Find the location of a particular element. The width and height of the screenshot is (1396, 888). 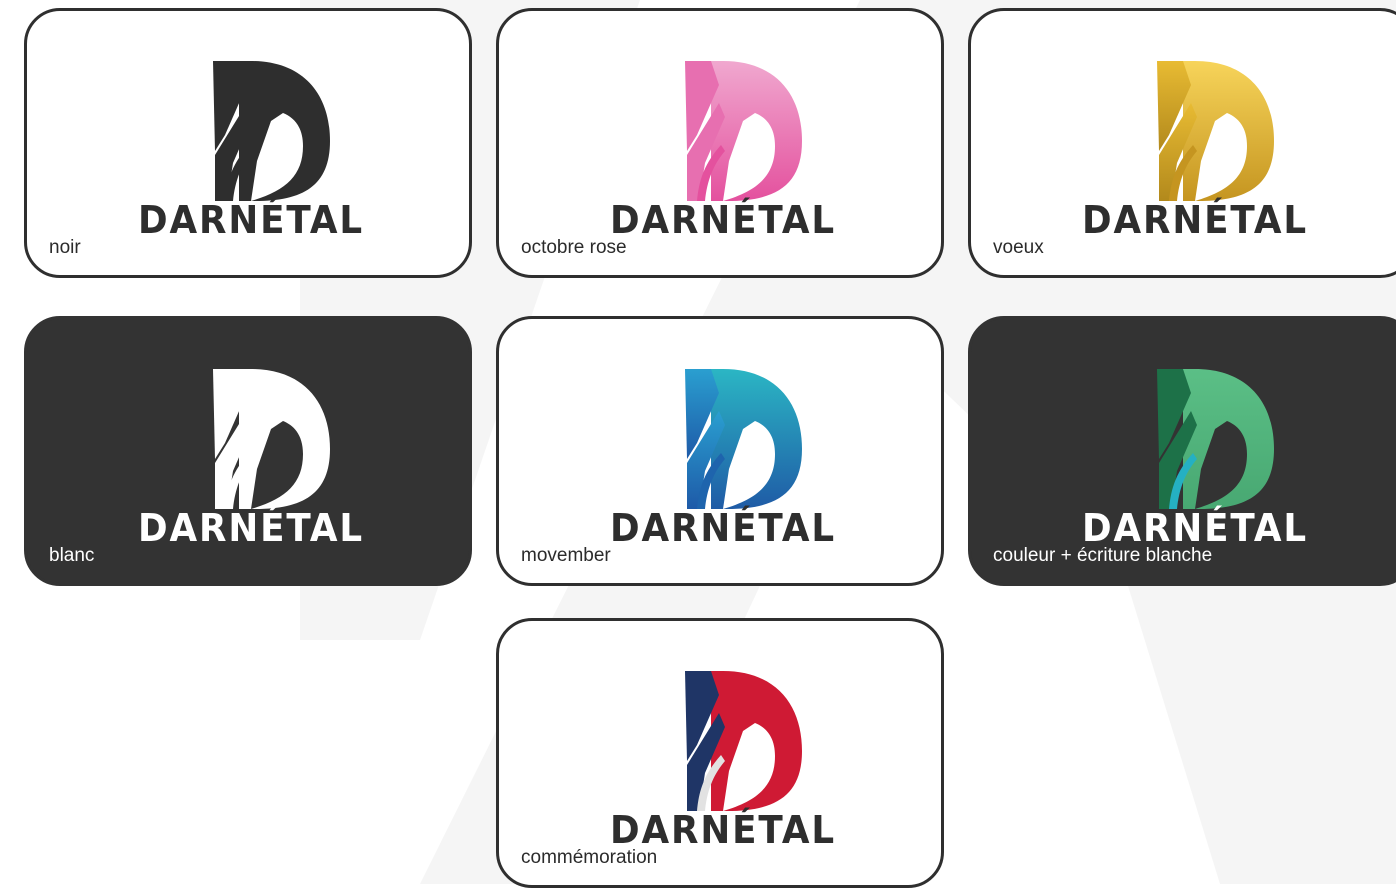

logo-variant-card-couleur-ecriture-blanche: DARNÉTAL couleur + écriture blanche is located at coordinates (1182, 451).